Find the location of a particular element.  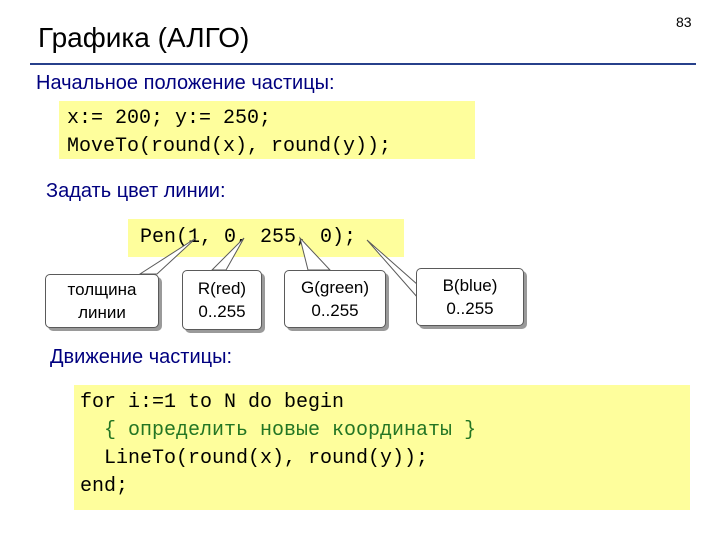

callout-line: B(blue) is located at coordinates (470, 285).